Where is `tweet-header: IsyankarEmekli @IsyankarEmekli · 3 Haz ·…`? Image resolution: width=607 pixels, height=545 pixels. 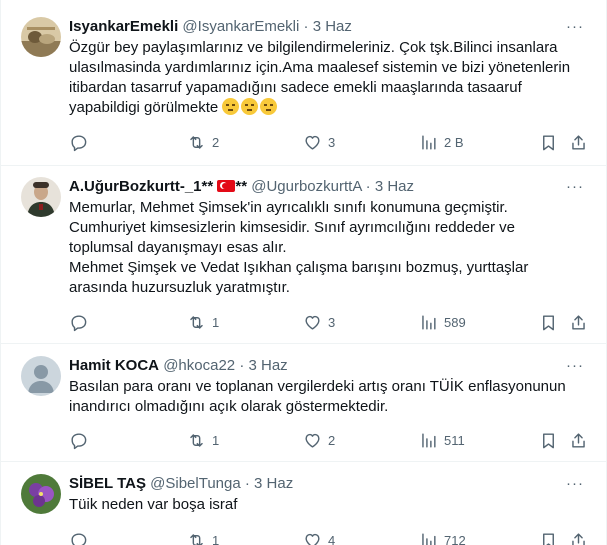 tweet-header: IsyankarEmekli @IsyankarEmekli · 3 Haz ·… is located at coordinates (329, 27).